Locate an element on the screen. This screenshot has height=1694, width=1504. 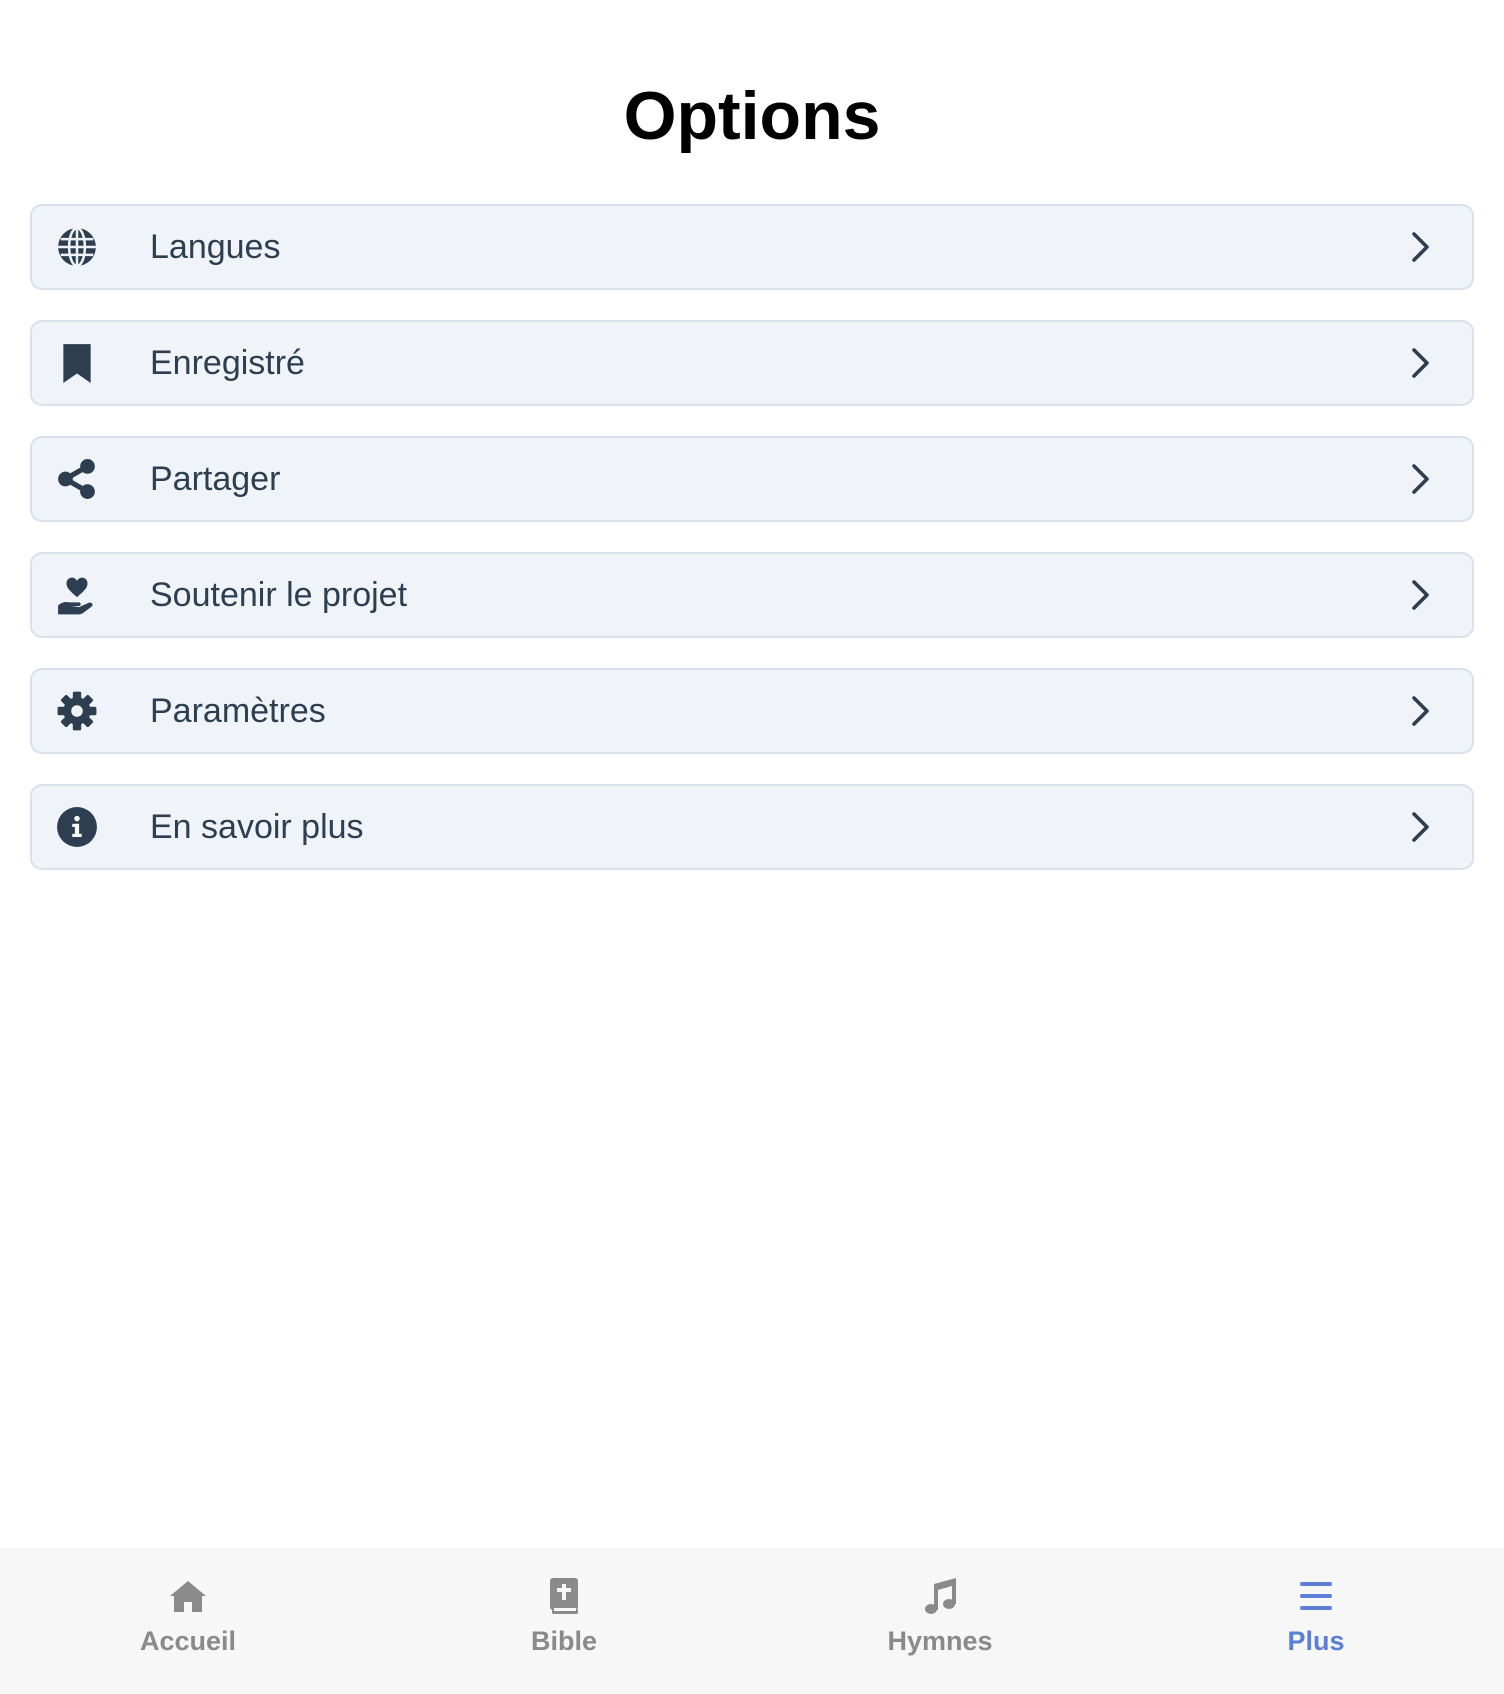
music-note-icon is located at coordinates (940, 1596).